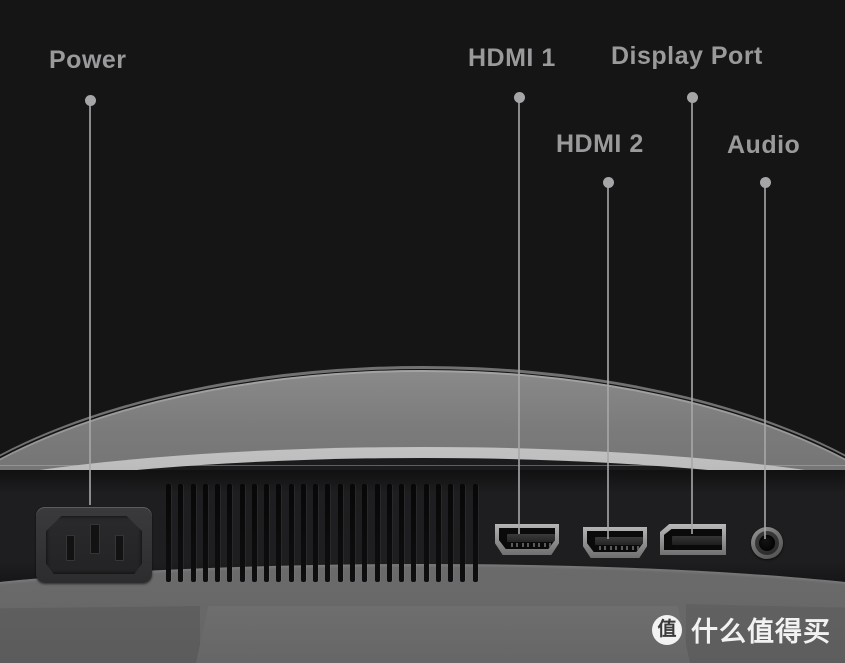 This screenshot has width=845, height=663. I want to click on watermark: 值 什么值得买, so click(741, 629).